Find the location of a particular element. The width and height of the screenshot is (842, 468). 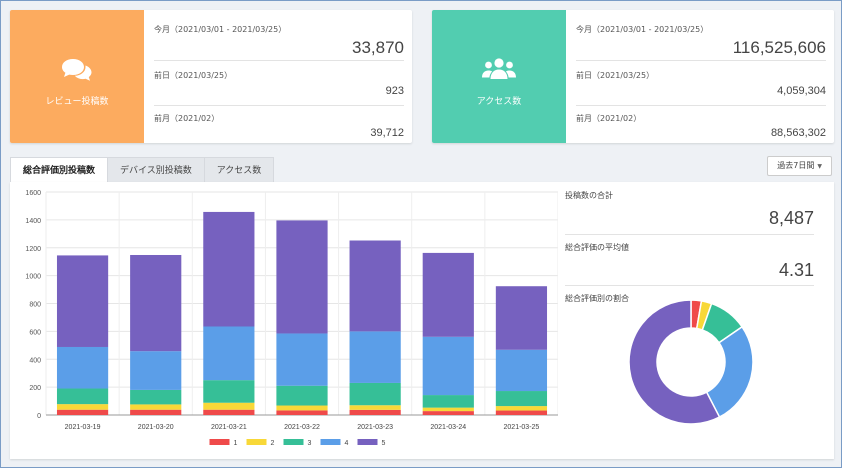

x-tick-label: 2021-03-19 is located at coordinates (83, 427).